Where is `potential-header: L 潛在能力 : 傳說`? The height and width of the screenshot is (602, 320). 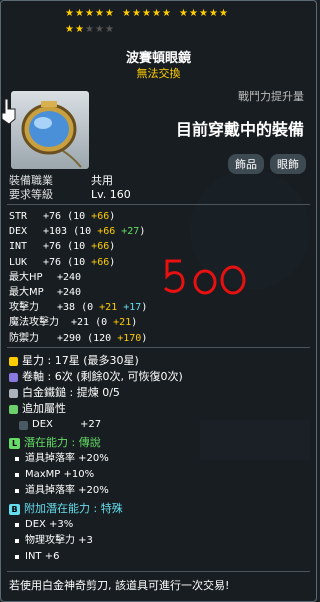
potential-header: L 潛在能力 : 傳說 is located at coordinates (96, 443).